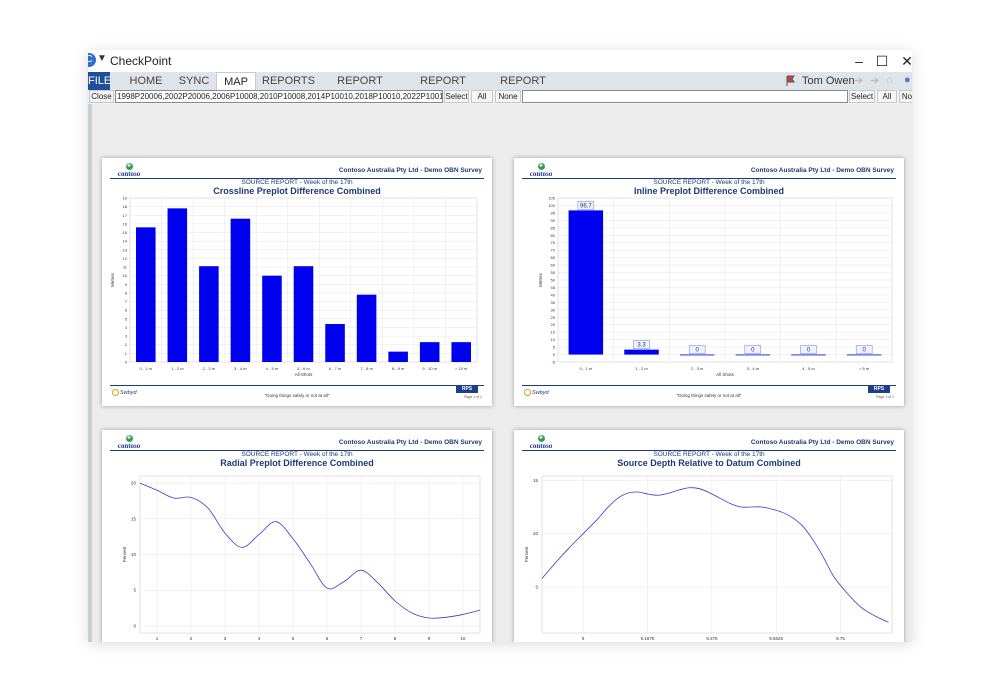  Describe the element at coordinates (461, 368) in the screenshot. I see `x-tick-label: > 10 m` at that location.